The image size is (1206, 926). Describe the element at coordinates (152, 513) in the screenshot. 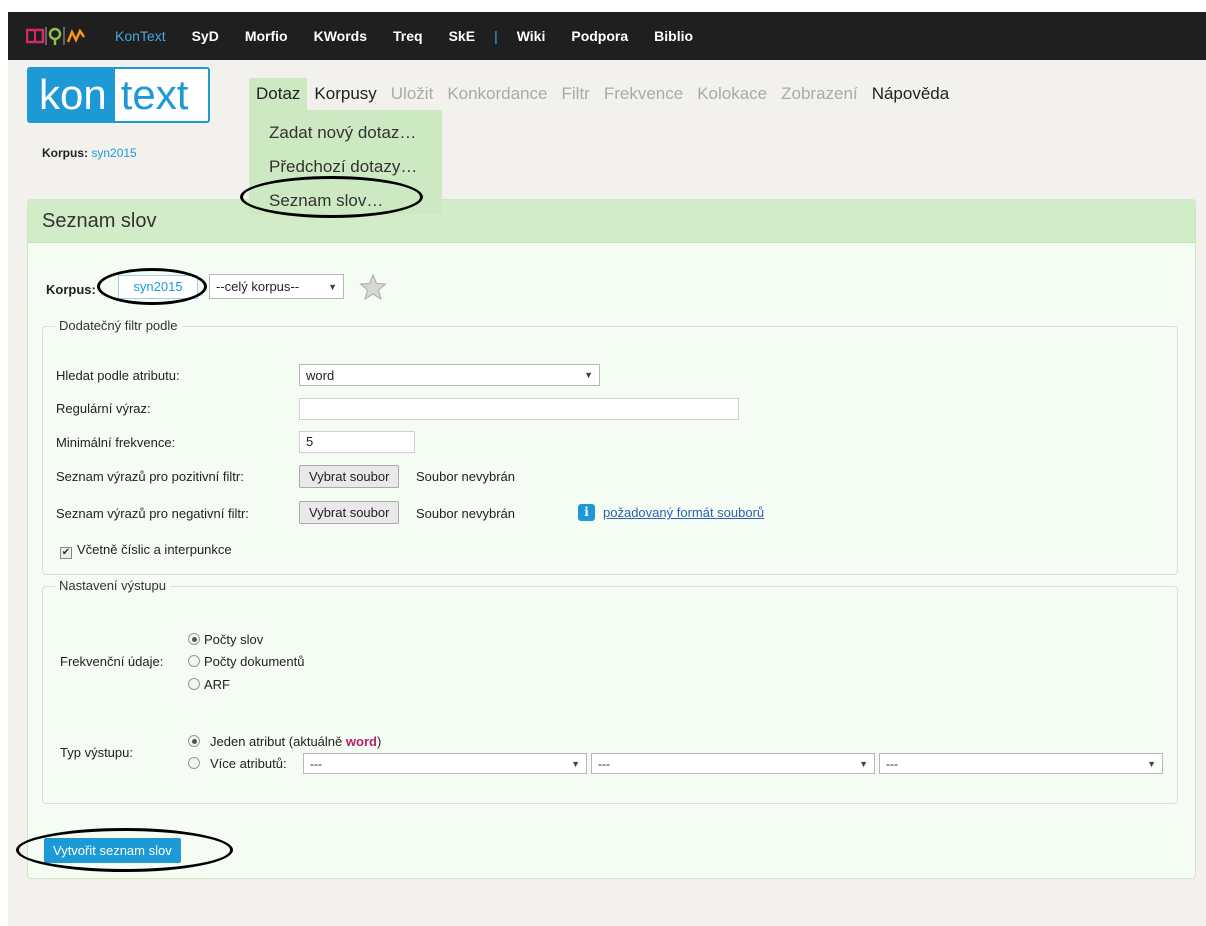

I see `neg-filter-label: Seznam výrazů pro negativní filtr:` at that location.